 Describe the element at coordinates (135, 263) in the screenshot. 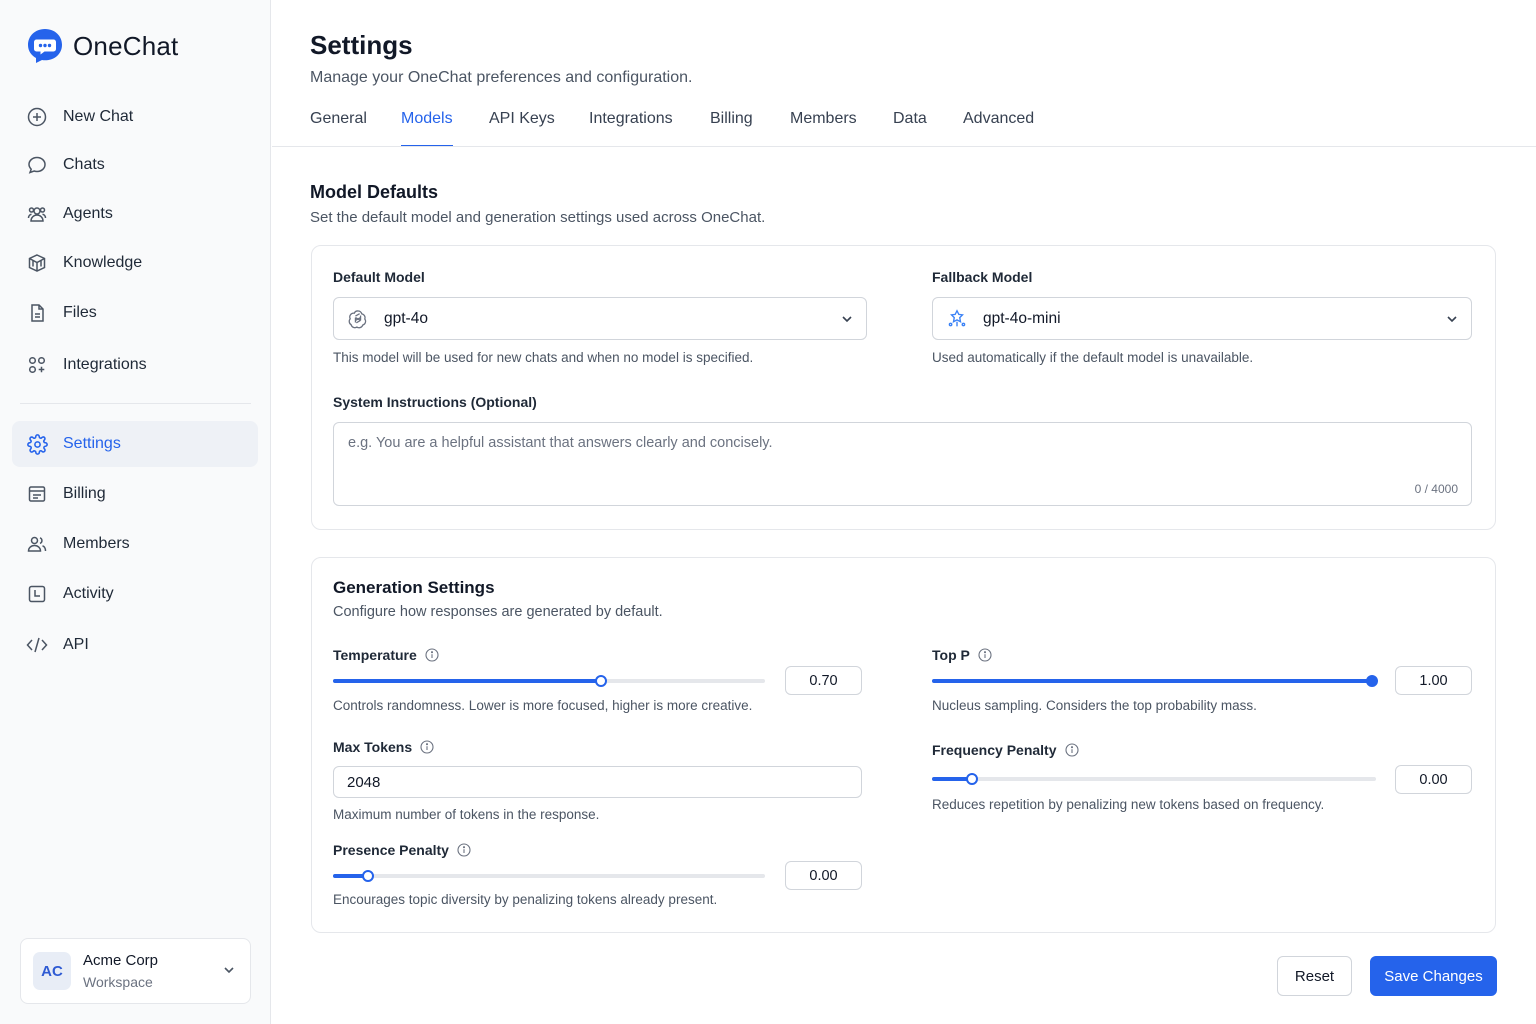

I see `sidebar-item-knowledge: Knowledge` at that location.